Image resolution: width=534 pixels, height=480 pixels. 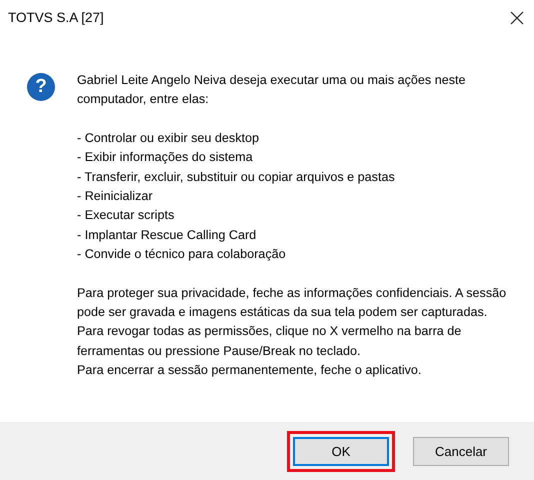 I want to click on dialog-button: Cancelar, so click(x=461, y=451).